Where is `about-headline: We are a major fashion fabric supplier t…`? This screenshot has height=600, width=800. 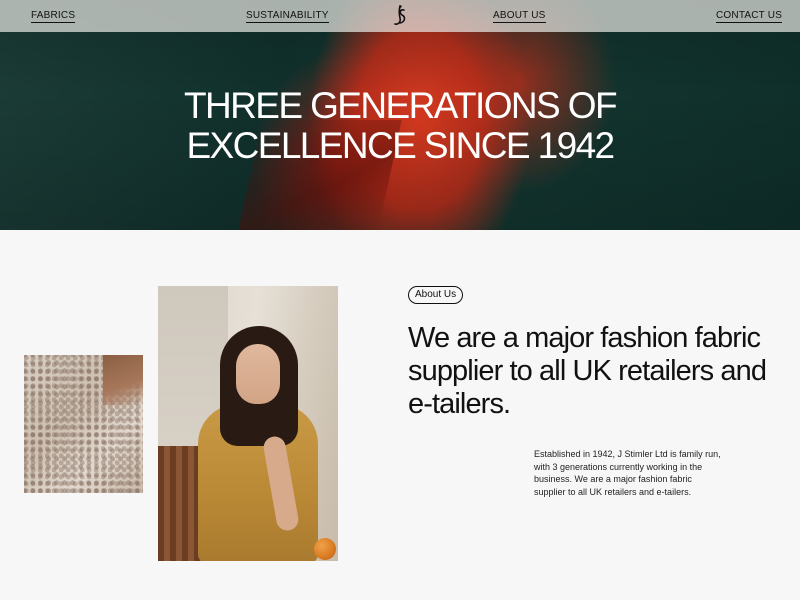 about-headline: We are a major fashion fabric supplier t… is located at coordinates (587, 371).